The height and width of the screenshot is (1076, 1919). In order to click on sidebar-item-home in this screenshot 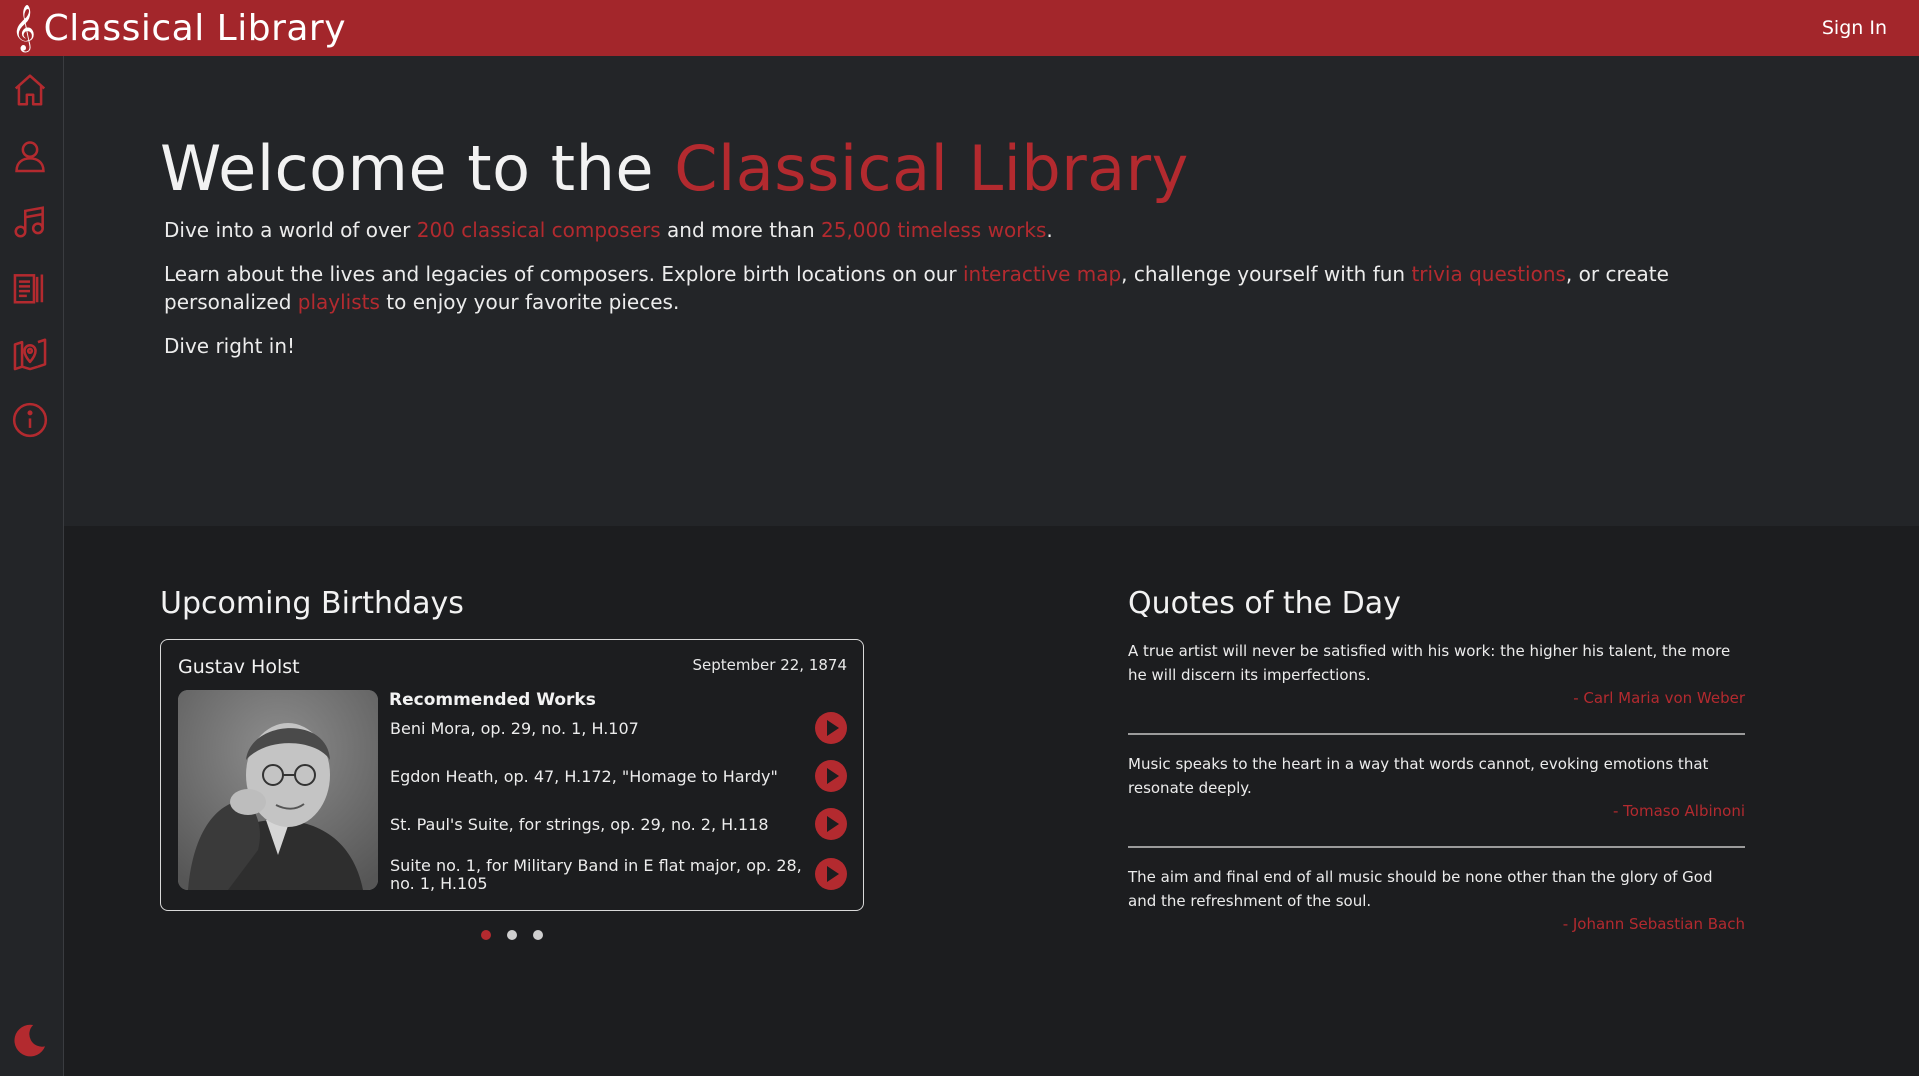, I will do `click(30, 90)`.